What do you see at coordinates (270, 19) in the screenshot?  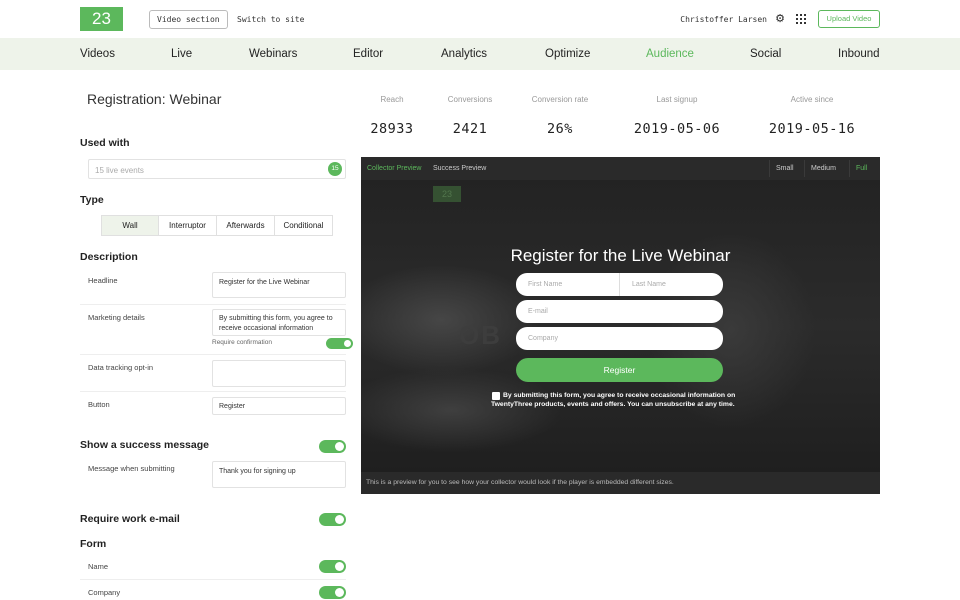 I see `switch-to-site-link: Switch to site` at bounding box center [270, 19].